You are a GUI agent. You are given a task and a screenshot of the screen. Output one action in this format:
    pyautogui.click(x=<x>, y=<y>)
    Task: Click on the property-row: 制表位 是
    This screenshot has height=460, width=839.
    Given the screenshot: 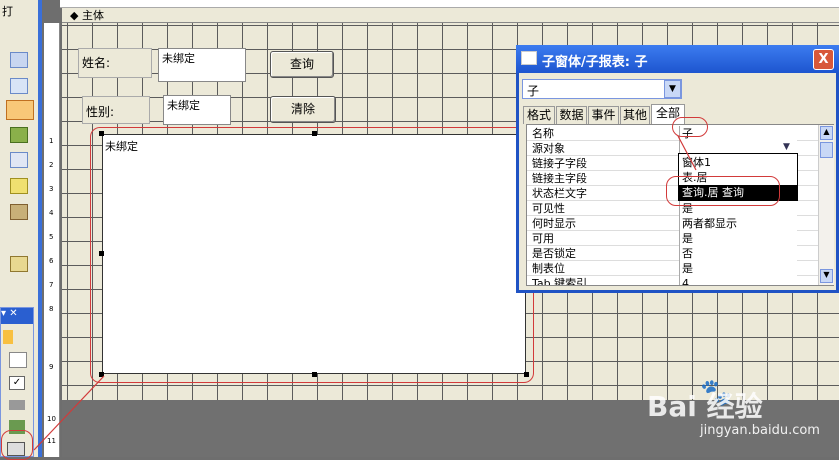 What is the action you would take?
    pyautogui.click(x=673, y=268)
    